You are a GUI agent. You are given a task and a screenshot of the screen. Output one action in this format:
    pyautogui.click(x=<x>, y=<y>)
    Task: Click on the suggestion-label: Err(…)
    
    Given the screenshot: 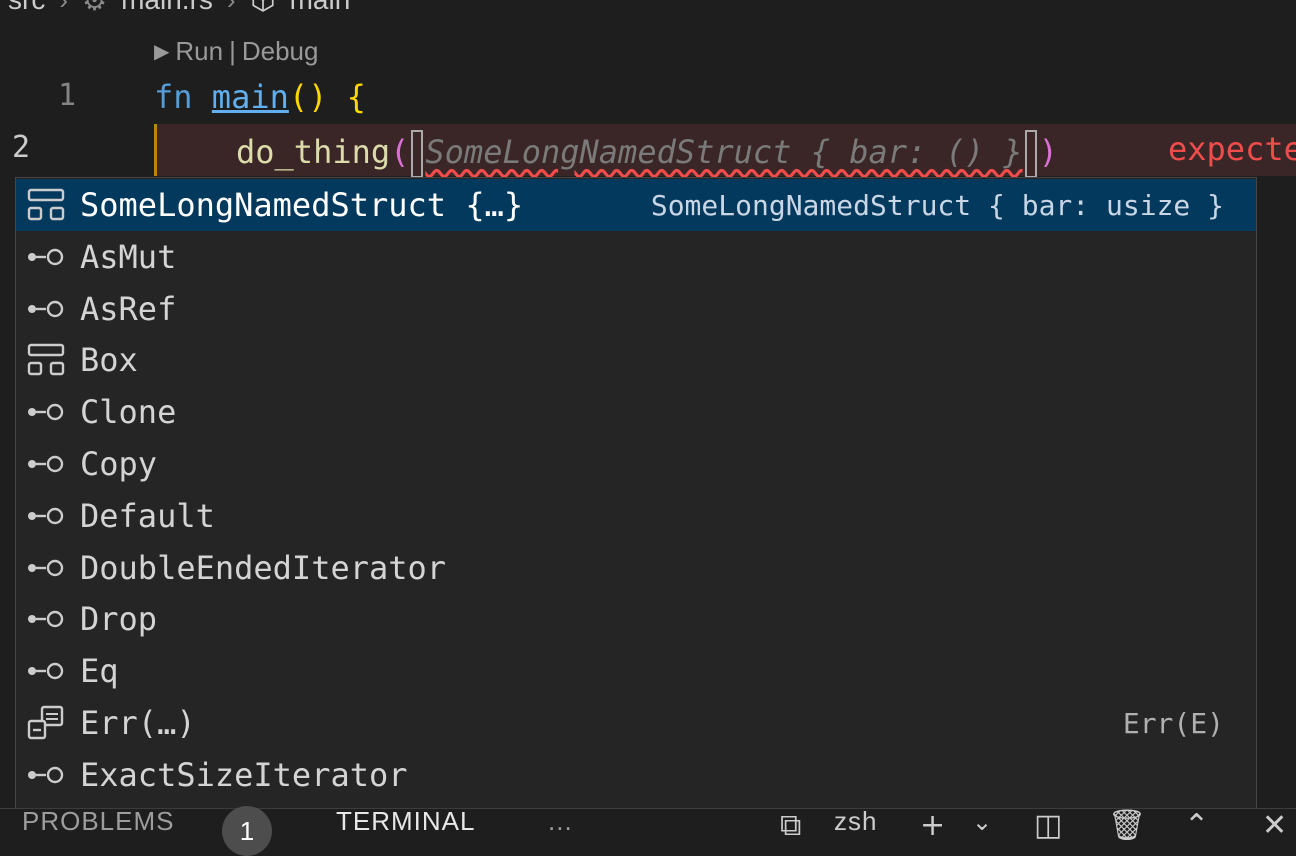 What is the action you would take?
    pyautogui.click(x=138, y=723)
    